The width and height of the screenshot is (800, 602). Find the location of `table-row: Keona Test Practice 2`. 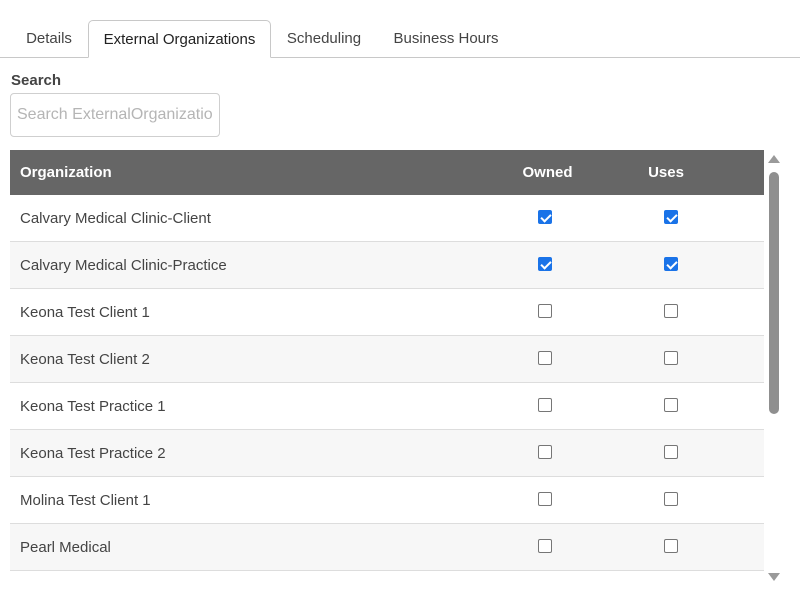

table-row: Keona Test Practice 2 is located at coordinates (387, 453).